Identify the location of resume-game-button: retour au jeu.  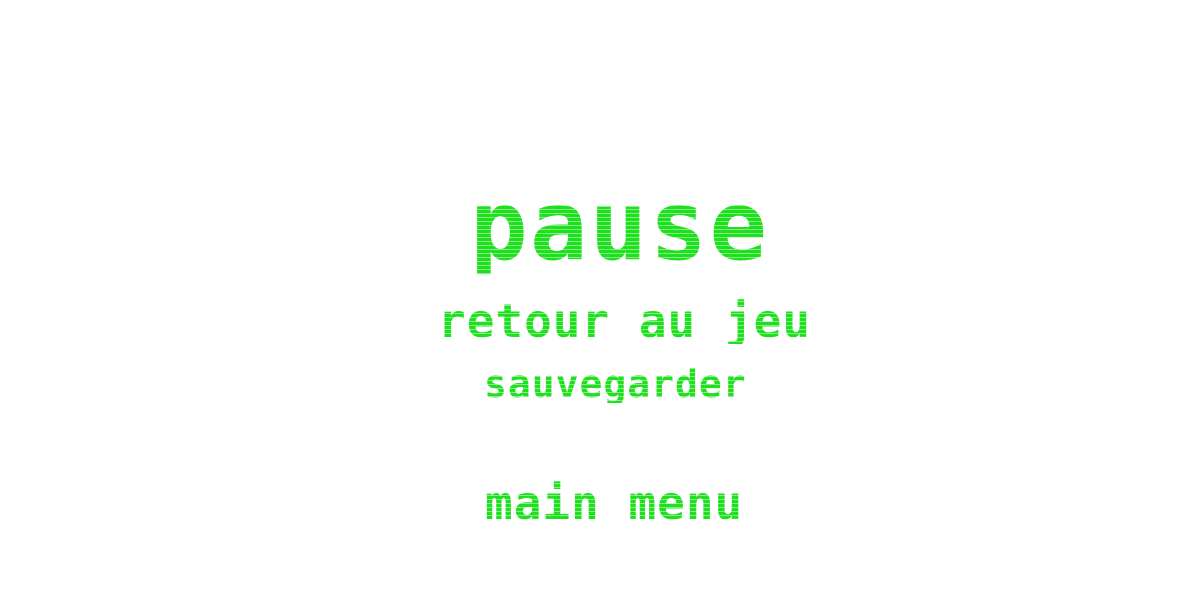
(624, 321).